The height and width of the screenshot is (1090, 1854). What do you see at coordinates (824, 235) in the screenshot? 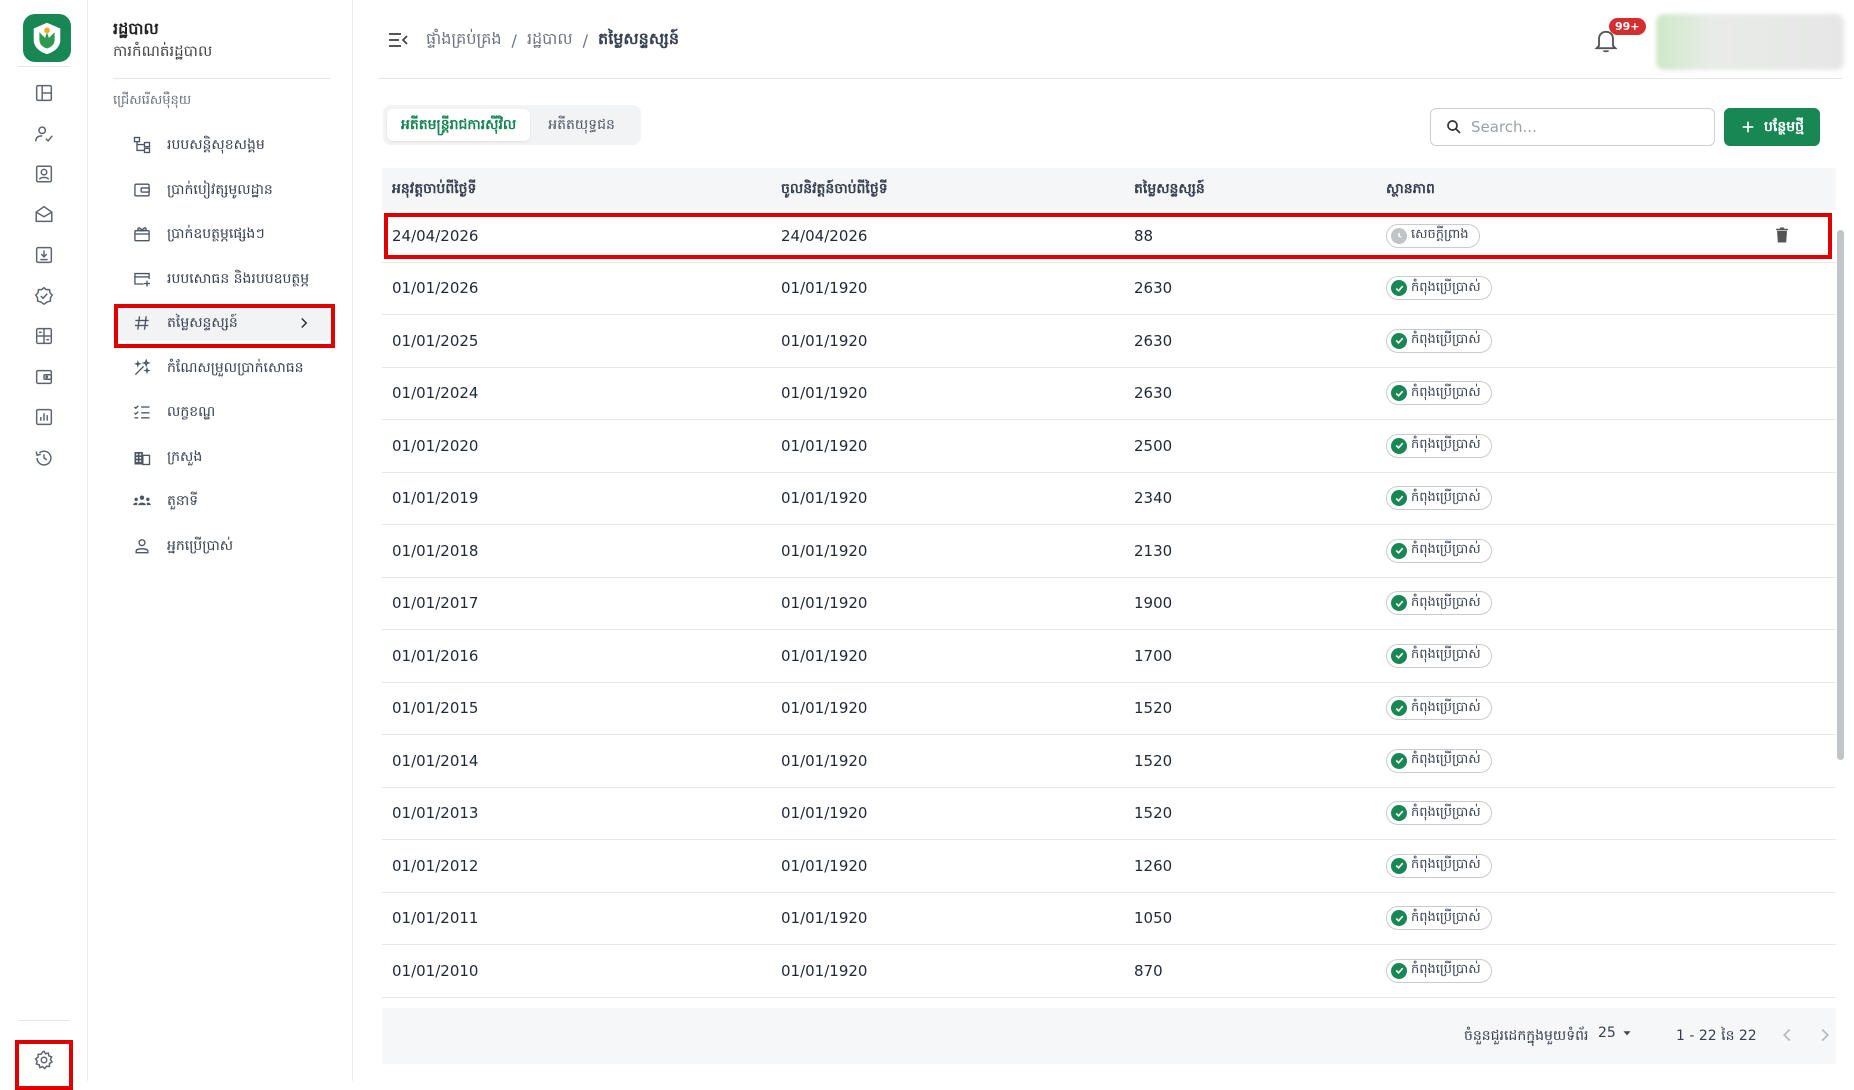
I see `cell-retirement-date: 24/04/2026` at bounding box center [824, 235].